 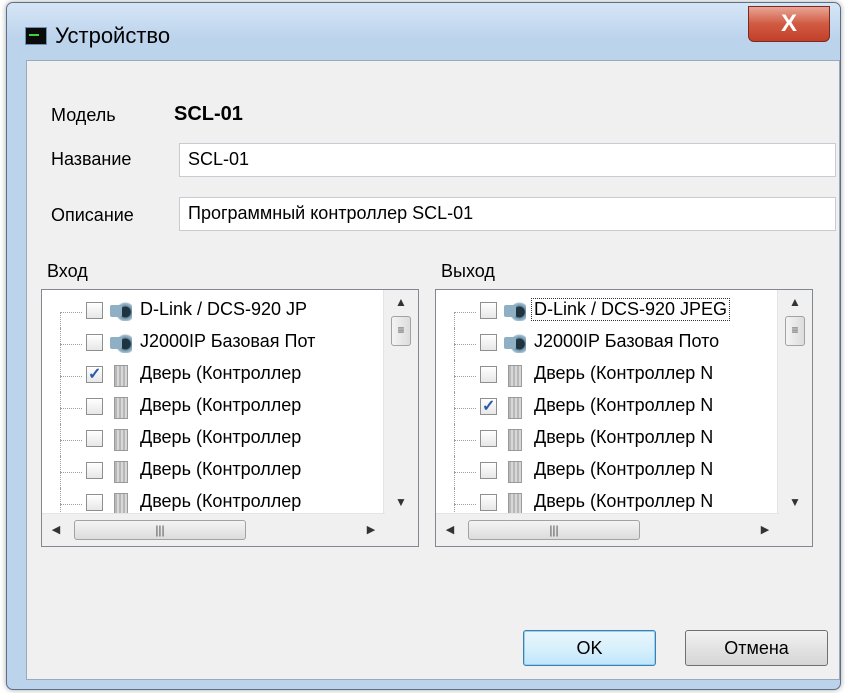 What do you see at coordinates (212, 320) in the screenshot?
I see `tree-item: D-Link / DCS-920 JP` at bounding box center [212, 320].